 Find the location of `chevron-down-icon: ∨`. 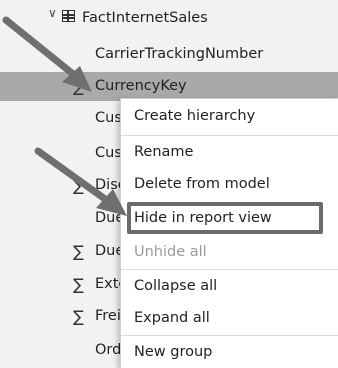

chevron-down-icon: ∨ is located at coordinates (54, 13).